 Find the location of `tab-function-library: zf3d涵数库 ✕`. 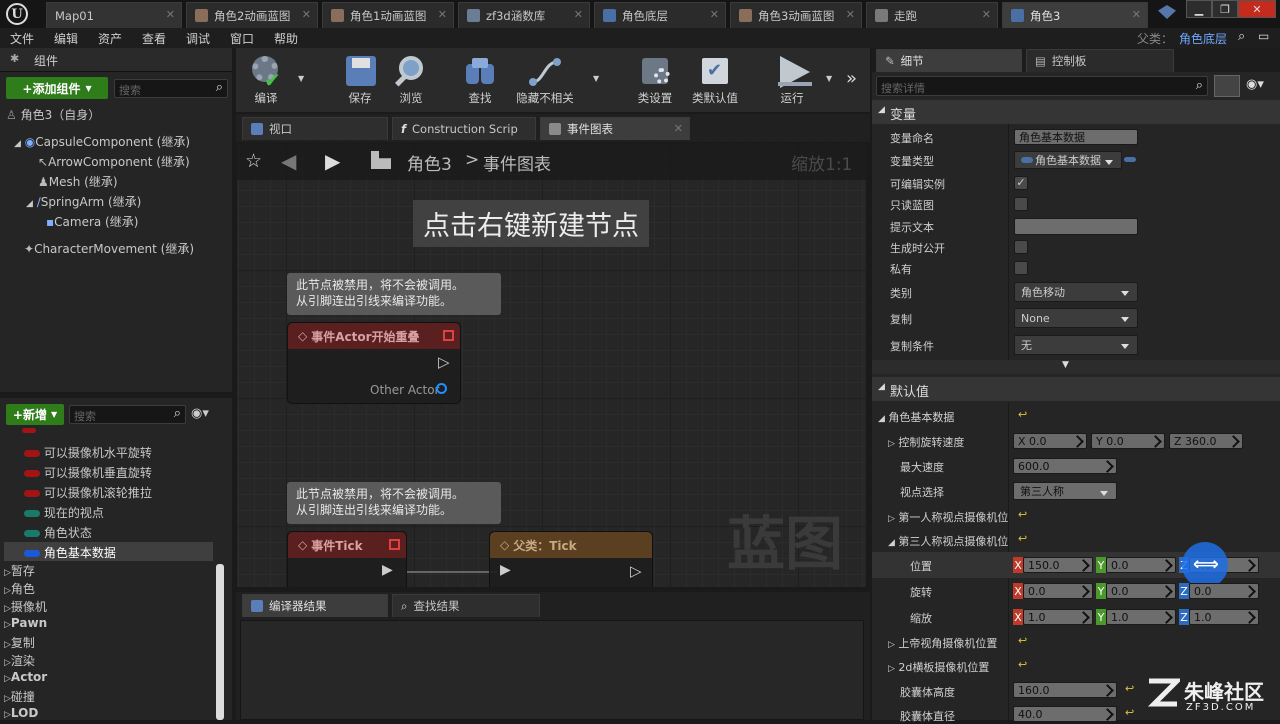

tab-function-library: zf3d涵数库 ✕ is located at coordinates (524, 15).